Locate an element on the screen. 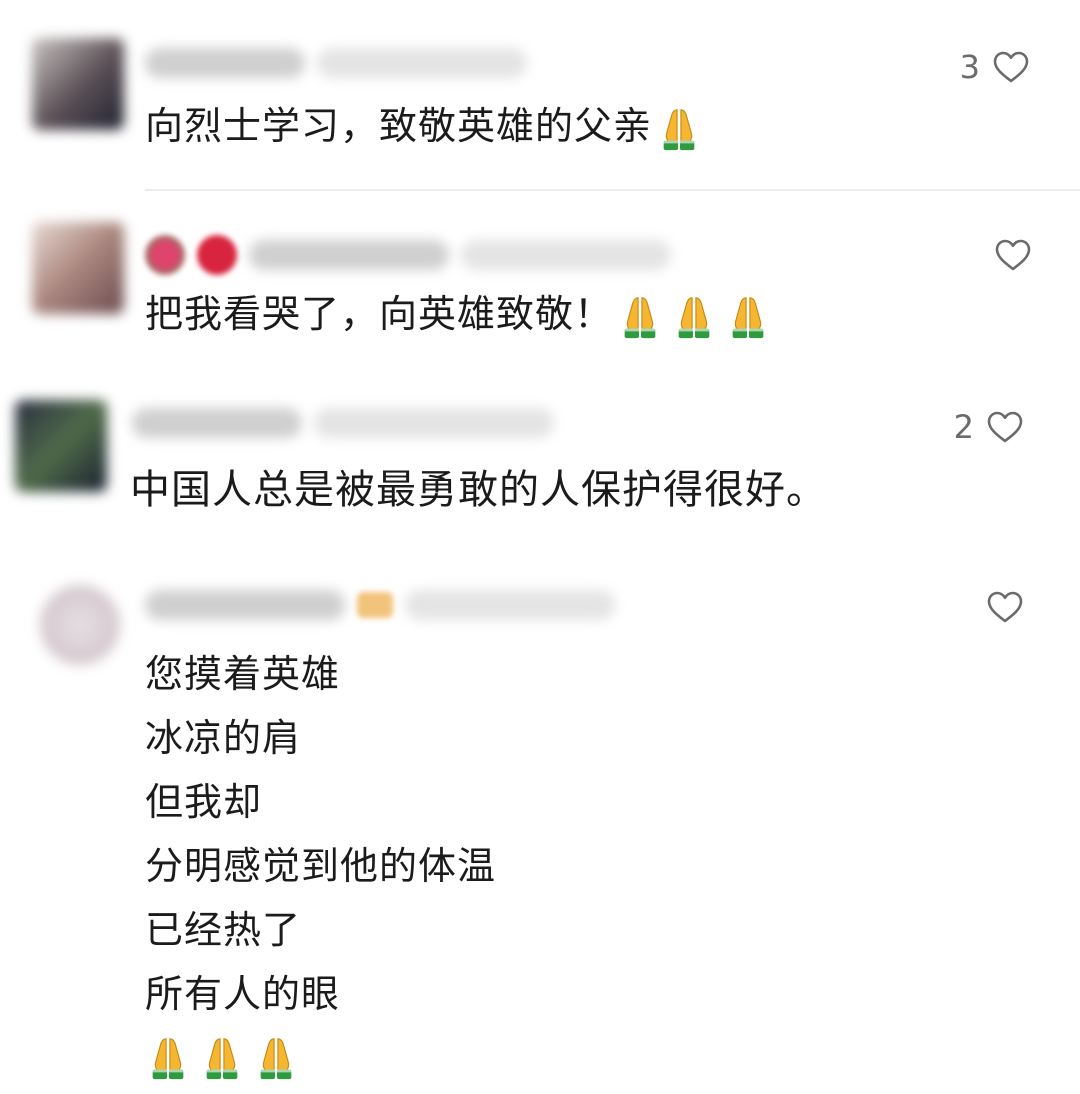 The height and width of the screenshot is (1094, 1080). like-count: 3 is located at coordinates (969, 67).